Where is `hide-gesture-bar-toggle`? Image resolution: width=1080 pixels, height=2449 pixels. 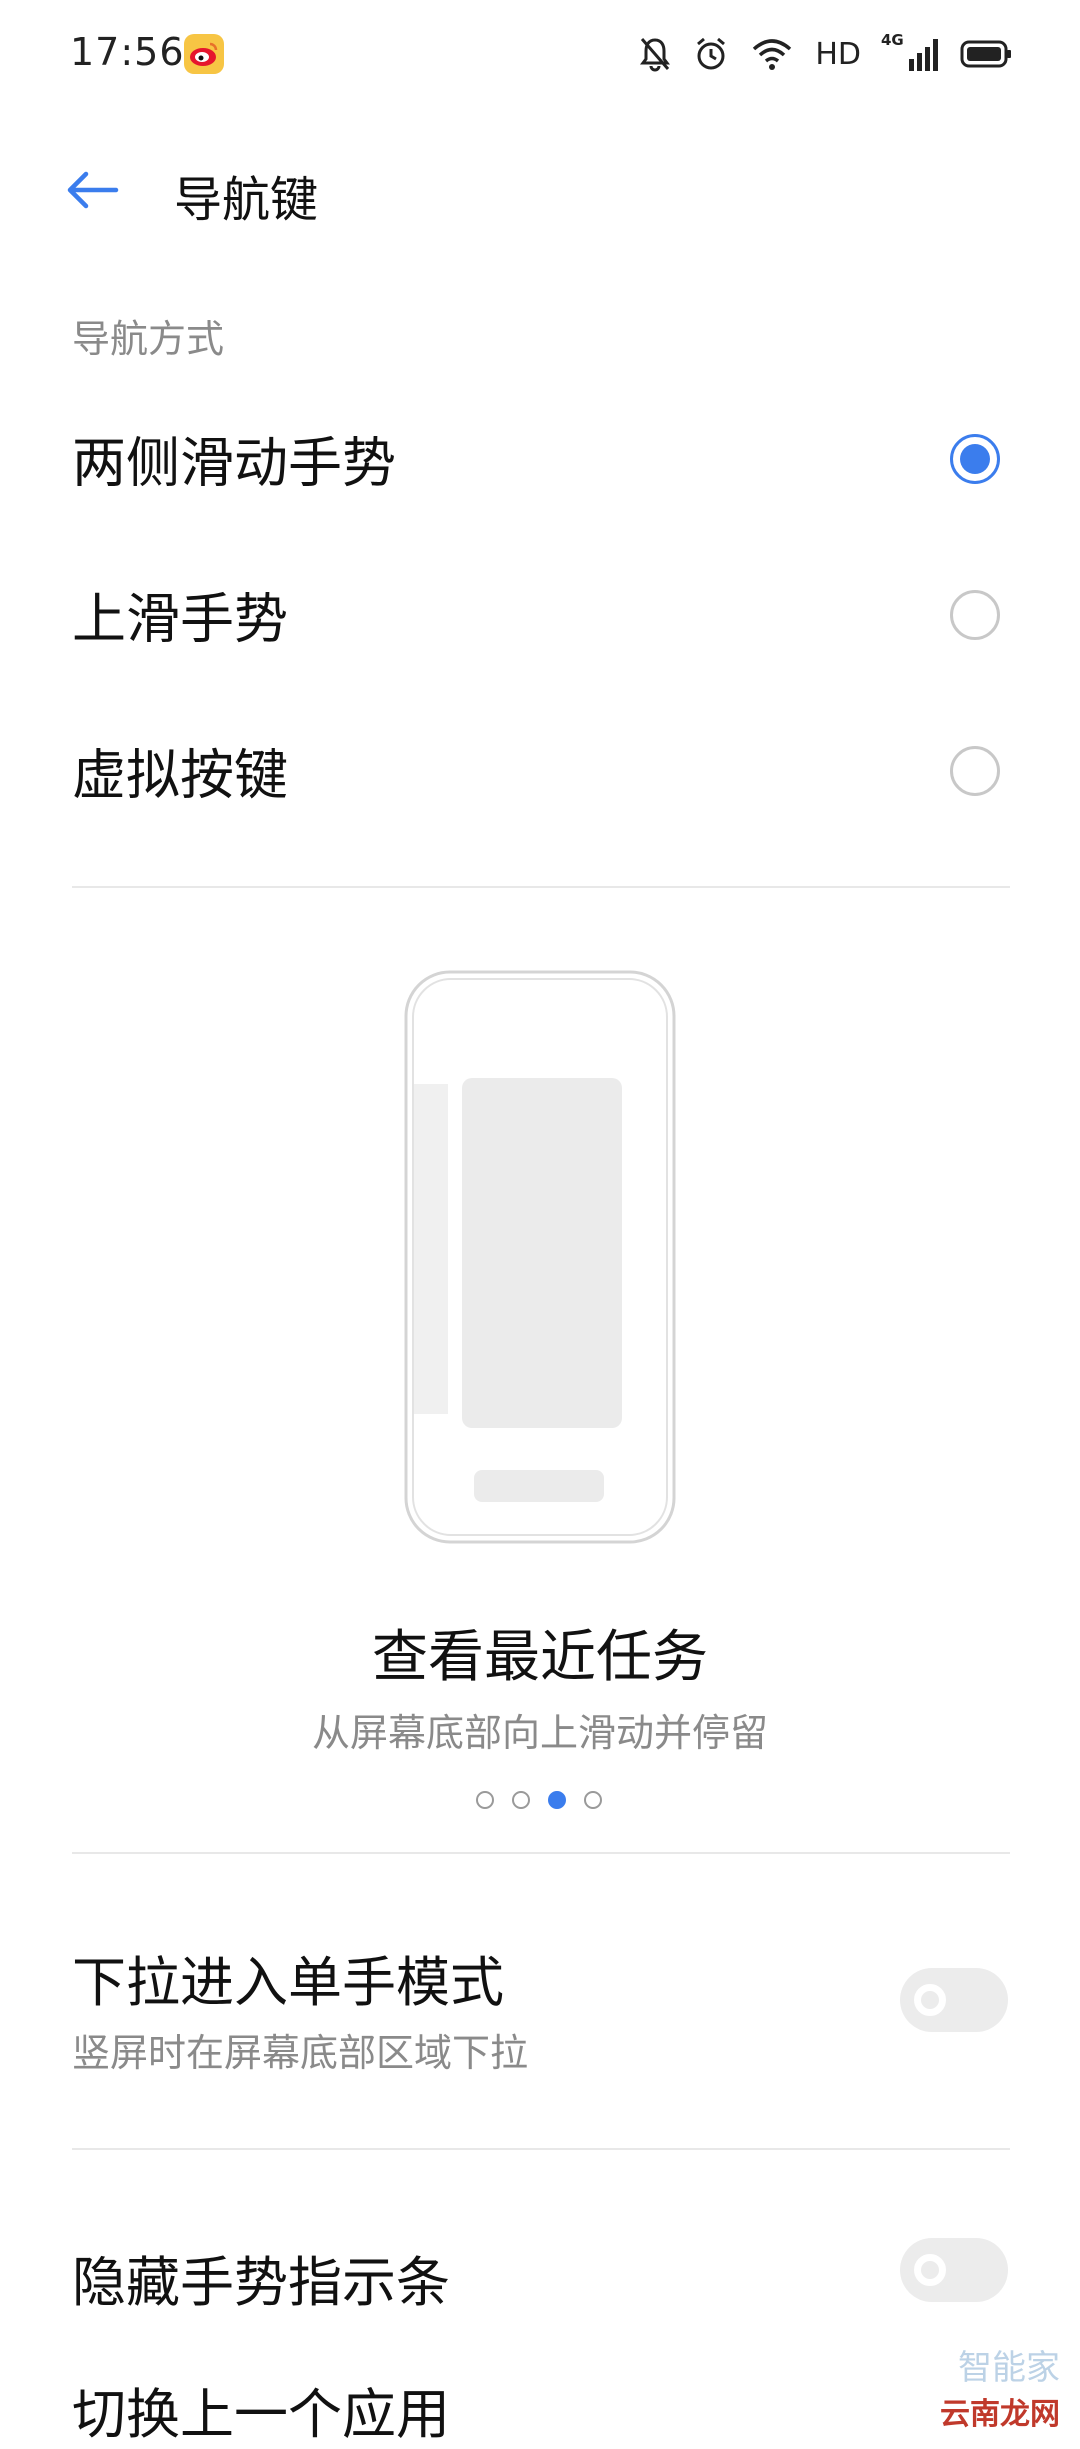
hide-gesture-bar-toggle is located at coordinates (954, 2270).